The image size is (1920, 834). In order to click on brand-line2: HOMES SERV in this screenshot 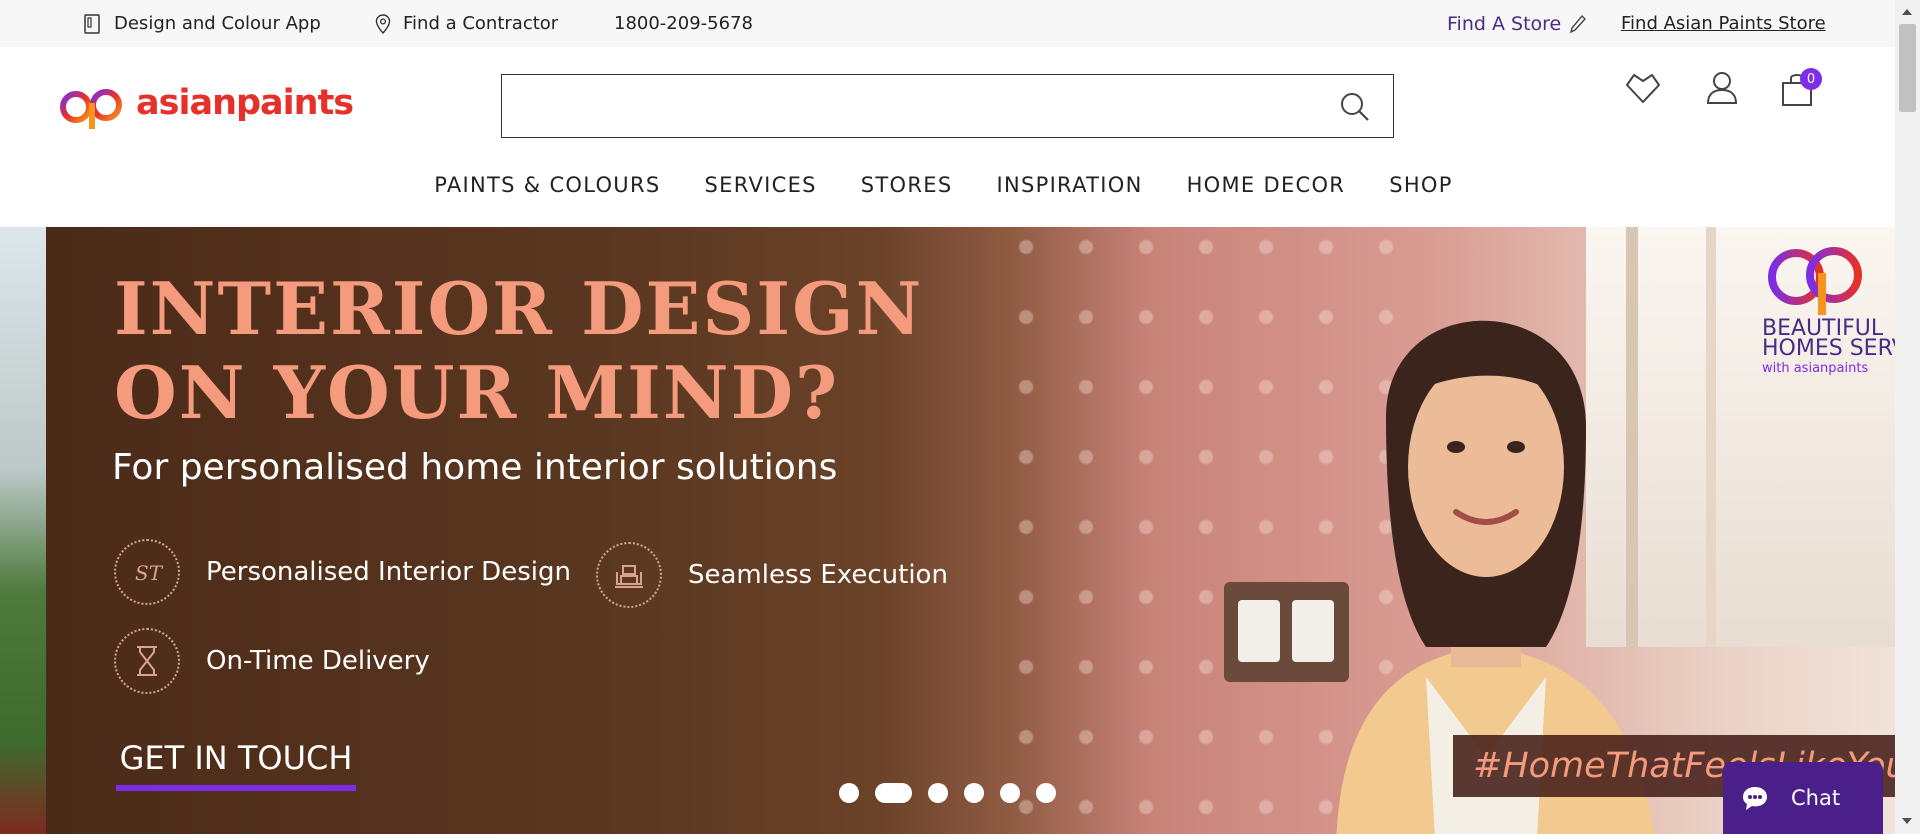, I will do `click(1828, 348)`.